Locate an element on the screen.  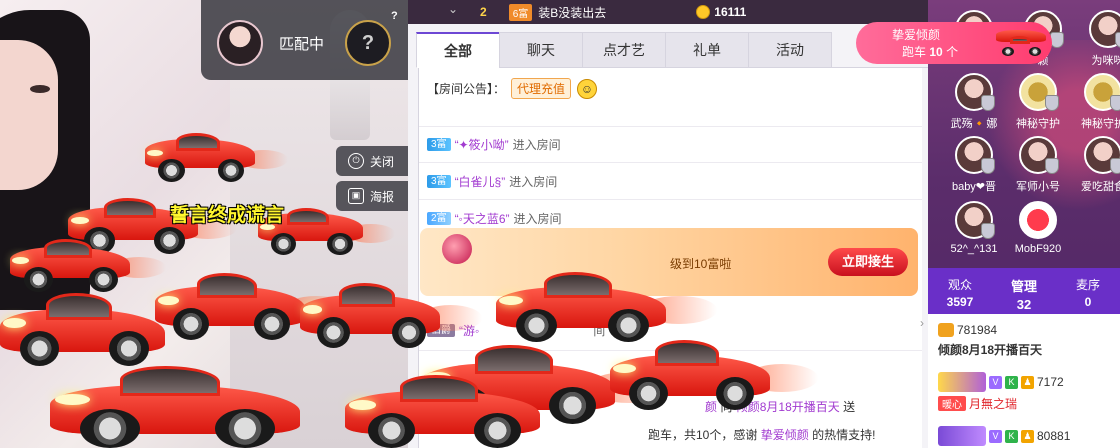
rank-name: 倾颜8月18开播百天 is located at coordinates (990, 349).